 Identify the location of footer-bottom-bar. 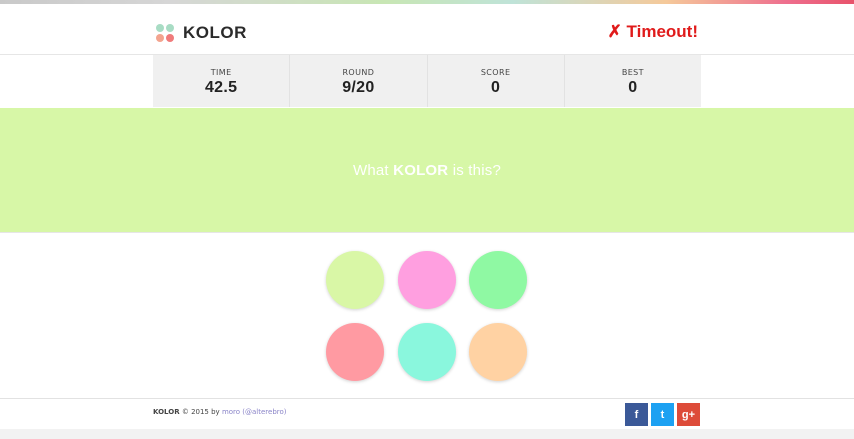
(427, 434).